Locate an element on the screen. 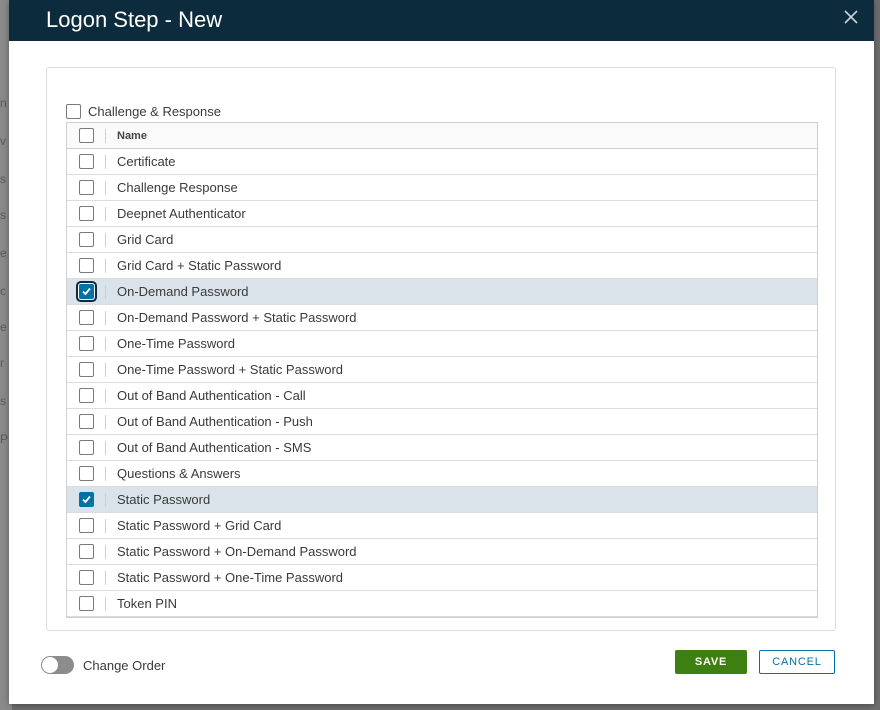  table-row: Certificate is located at coordinates (442, 162).